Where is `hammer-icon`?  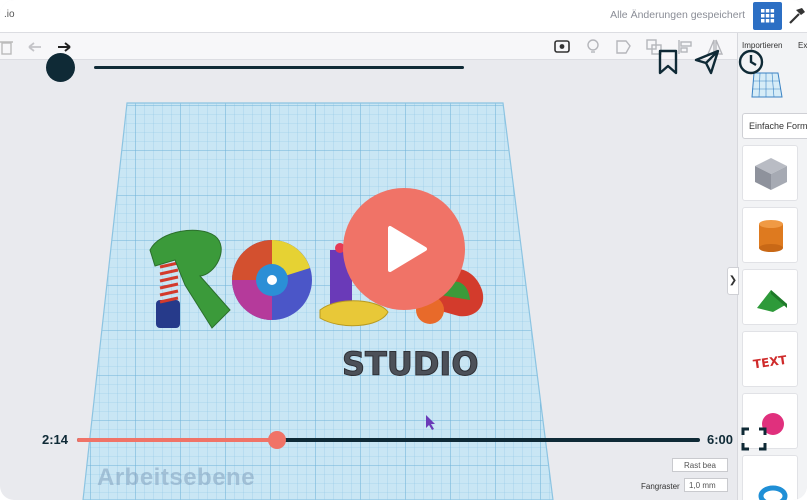 hammer-icon is located at coordinates (797, 16).